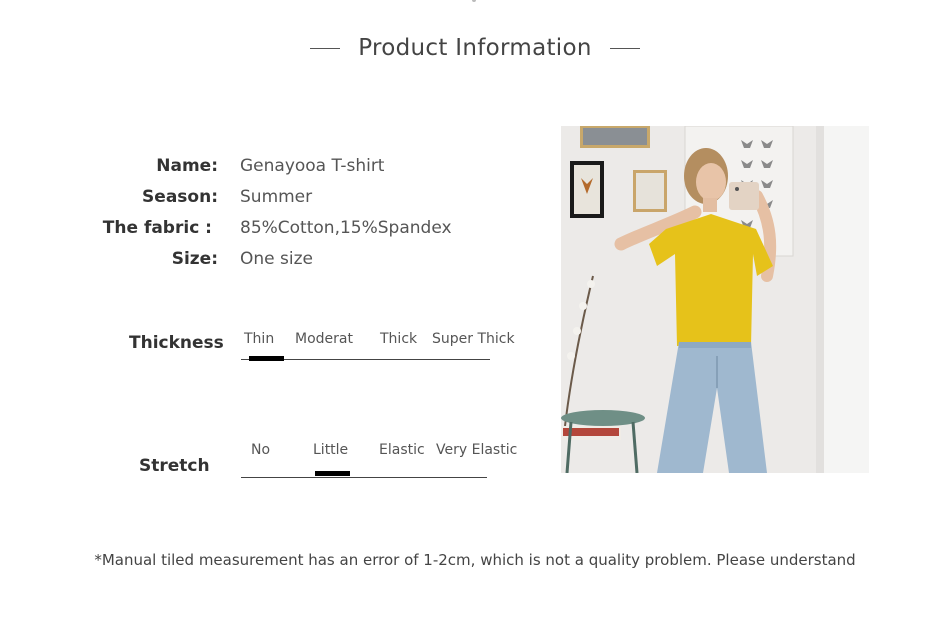  What do you see at coordinates (325, 48) in the screenshot?
I see `header-left-rule` at bounding box center [325, 48].